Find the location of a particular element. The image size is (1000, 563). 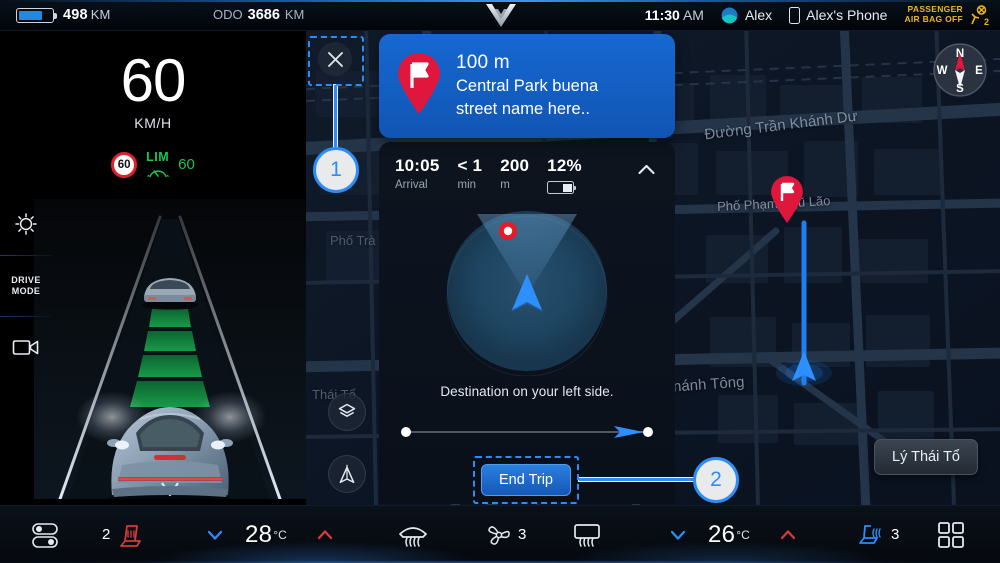

clock: 11:30 AM is located at coordinates (674, 15).